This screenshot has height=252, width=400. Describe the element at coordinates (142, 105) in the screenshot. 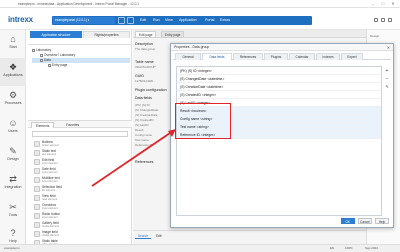

I see `datafield-preview-0: (PK) (S) ID` at that location.